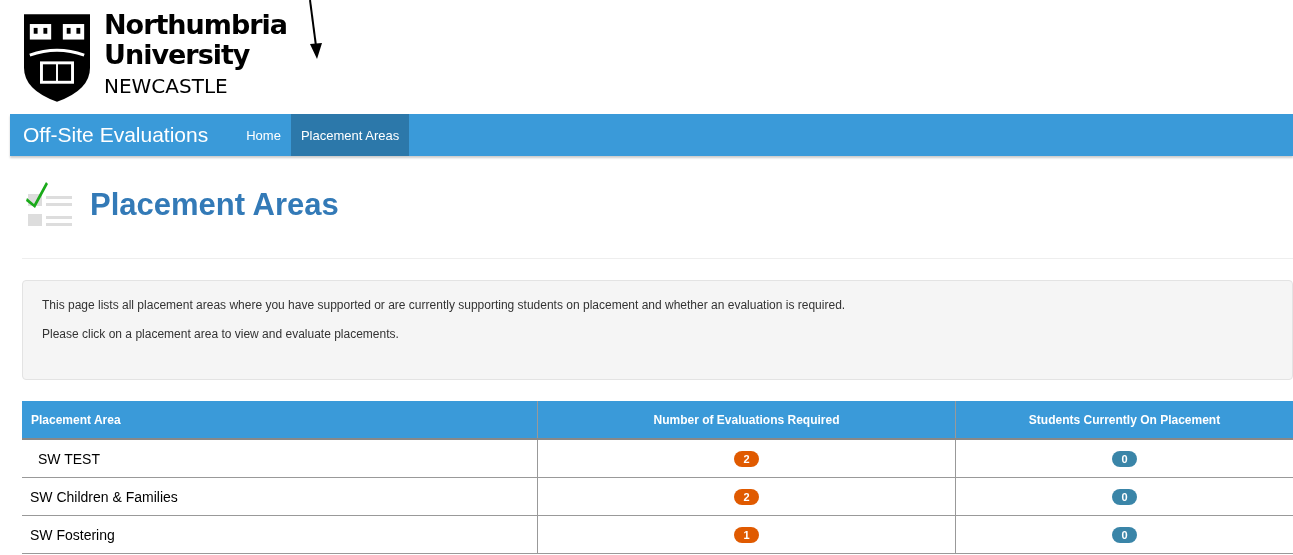 The height and width of the screenshot is (555, 1293). Describe the element at coordinates (280, 420) in the screenshot. I see `column-header: Placement Area` at that location.